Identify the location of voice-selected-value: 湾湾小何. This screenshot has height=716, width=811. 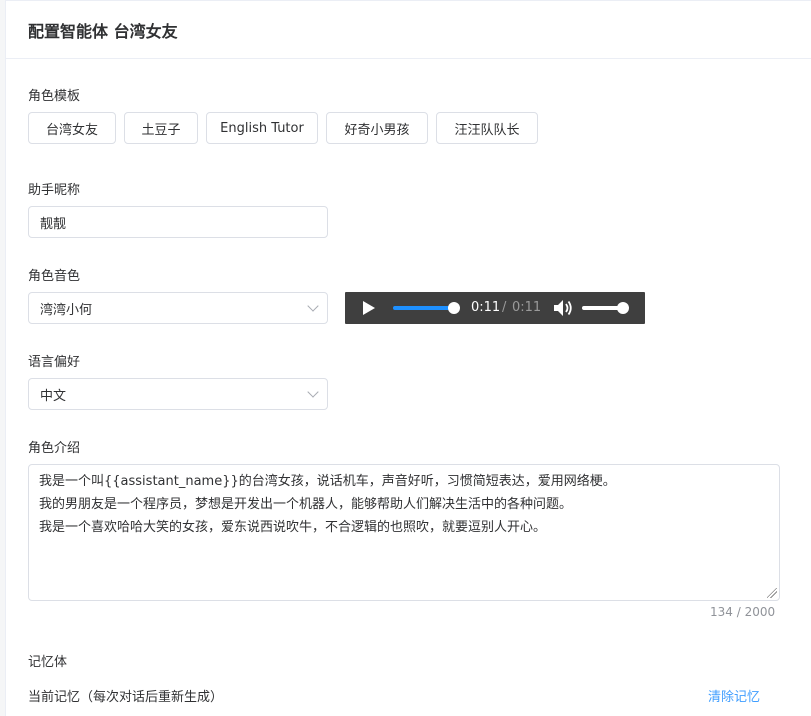
(66, 310).